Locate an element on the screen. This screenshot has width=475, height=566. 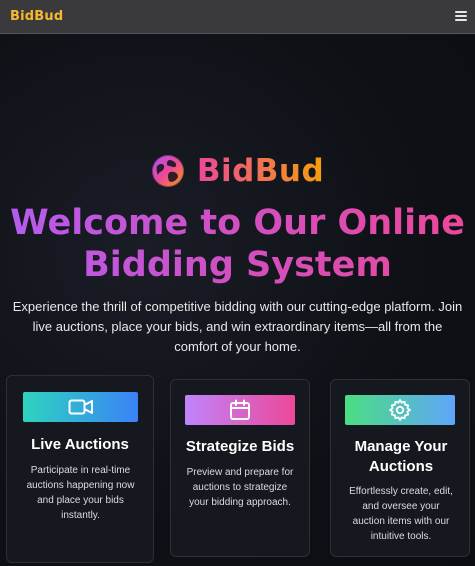
navbar-brand: BidBud is located at coordinates (36, 16).